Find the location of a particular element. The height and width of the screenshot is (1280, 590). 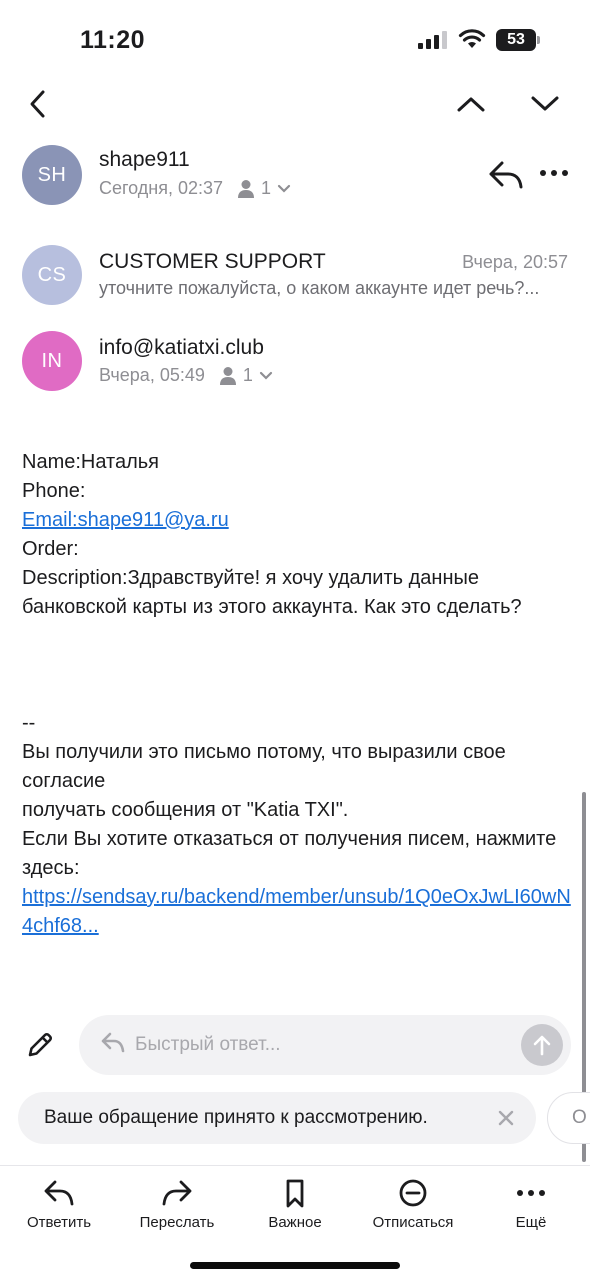

suggestion-chip: Ваше обращение принято к рассмотрению. is located at coordinates (277, 1118).